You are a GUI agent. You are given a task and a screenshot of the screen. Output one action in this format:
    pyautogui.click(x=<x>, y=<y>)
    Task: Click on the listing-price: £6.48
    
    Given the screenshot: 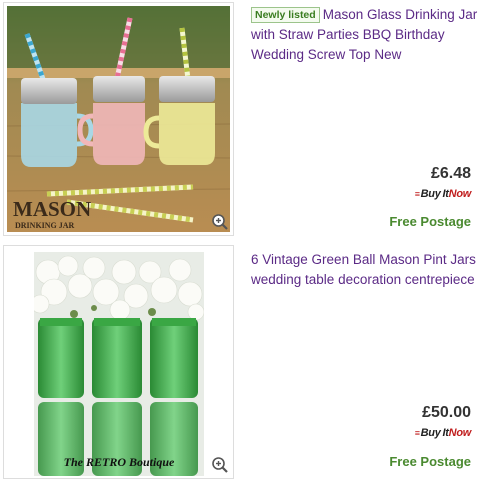 What is the action you would take?
    pyautogui.click(x=450, y=173)
    